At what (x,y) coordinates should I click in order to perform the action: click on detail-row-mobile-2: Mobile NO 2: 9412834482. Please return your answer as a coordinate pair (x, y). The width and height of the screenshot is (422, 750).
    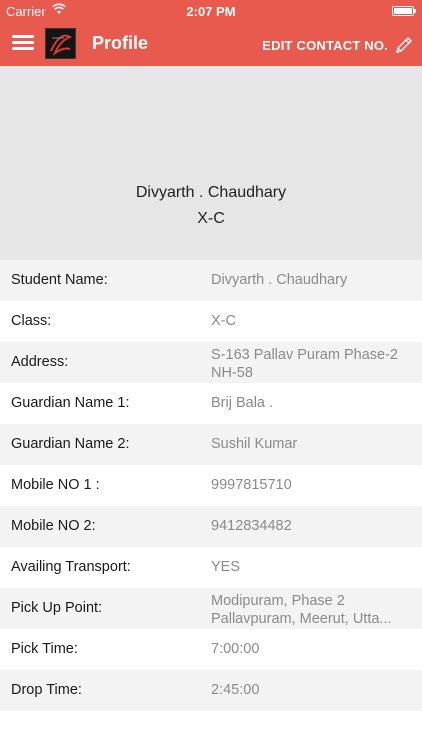
    Looking at the image, I should click on (211, 526).